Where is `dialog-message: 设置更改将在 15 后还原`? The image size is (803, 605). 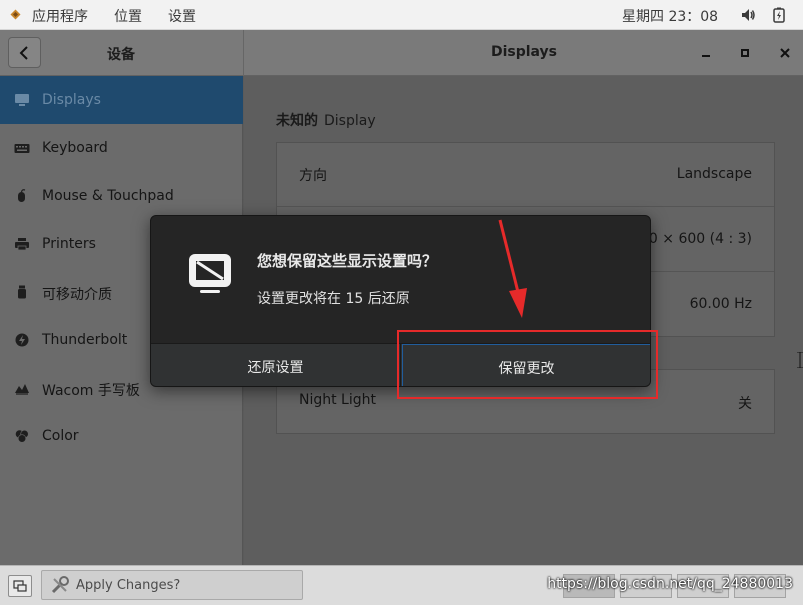 dialog-message: 设置更改将在 15 后还原 is located at coordinates (333, 299).